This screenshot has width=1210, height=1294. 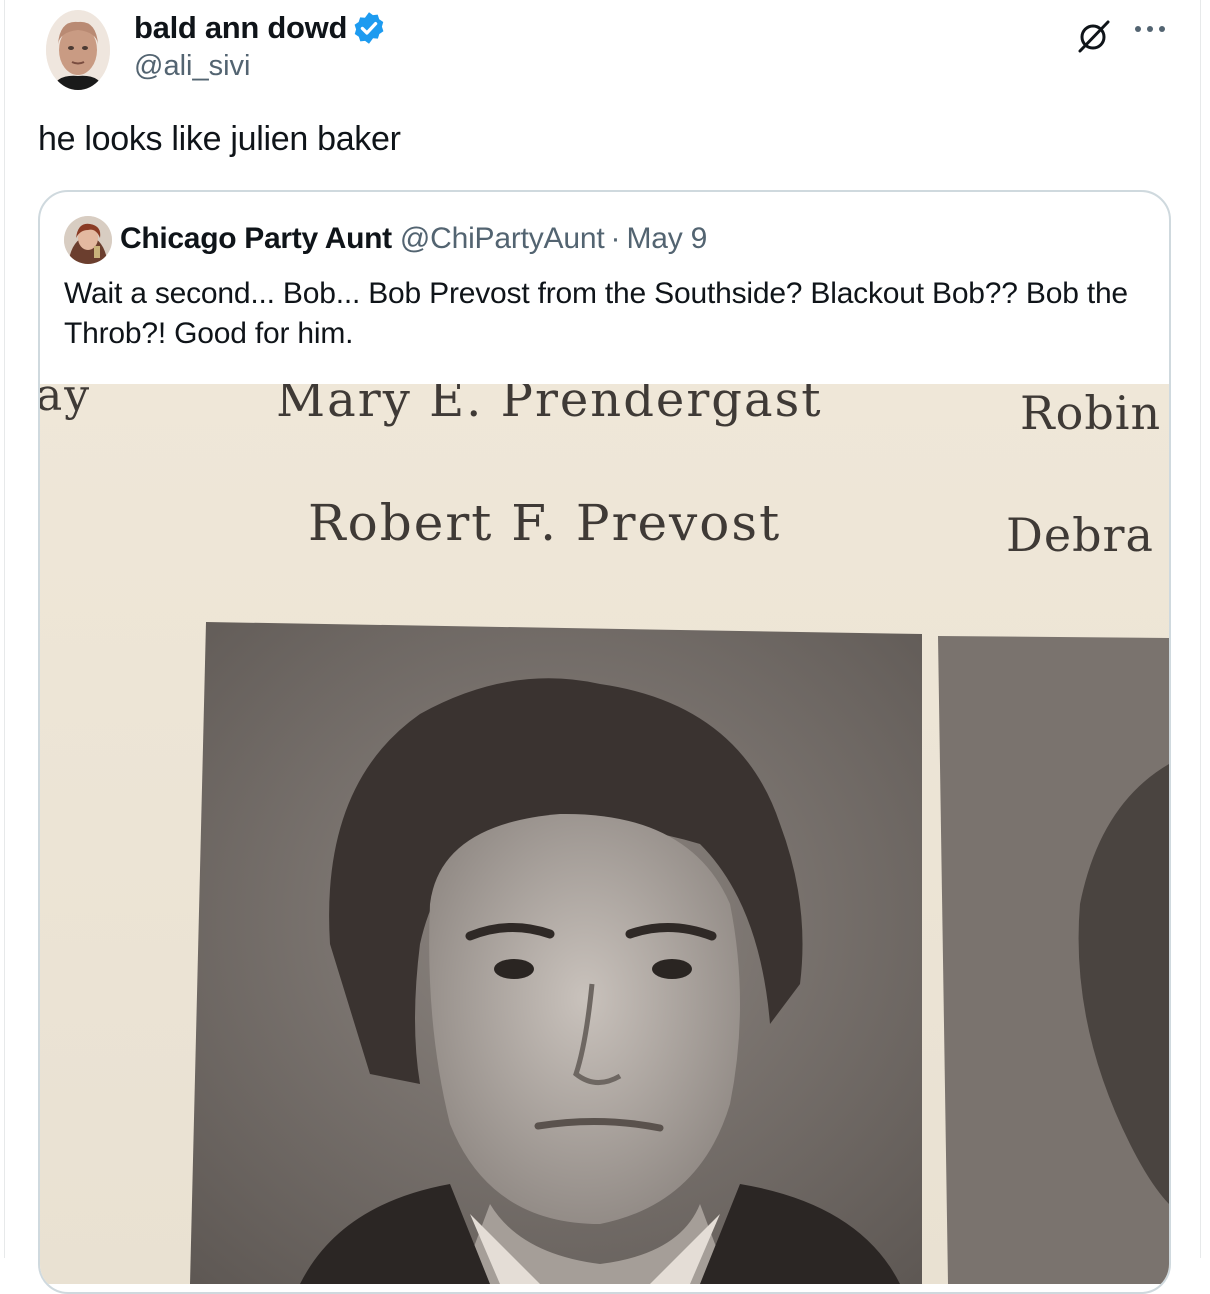 I want to click on yearbook-label-robin: Robin, so click(x=1091, y=413).